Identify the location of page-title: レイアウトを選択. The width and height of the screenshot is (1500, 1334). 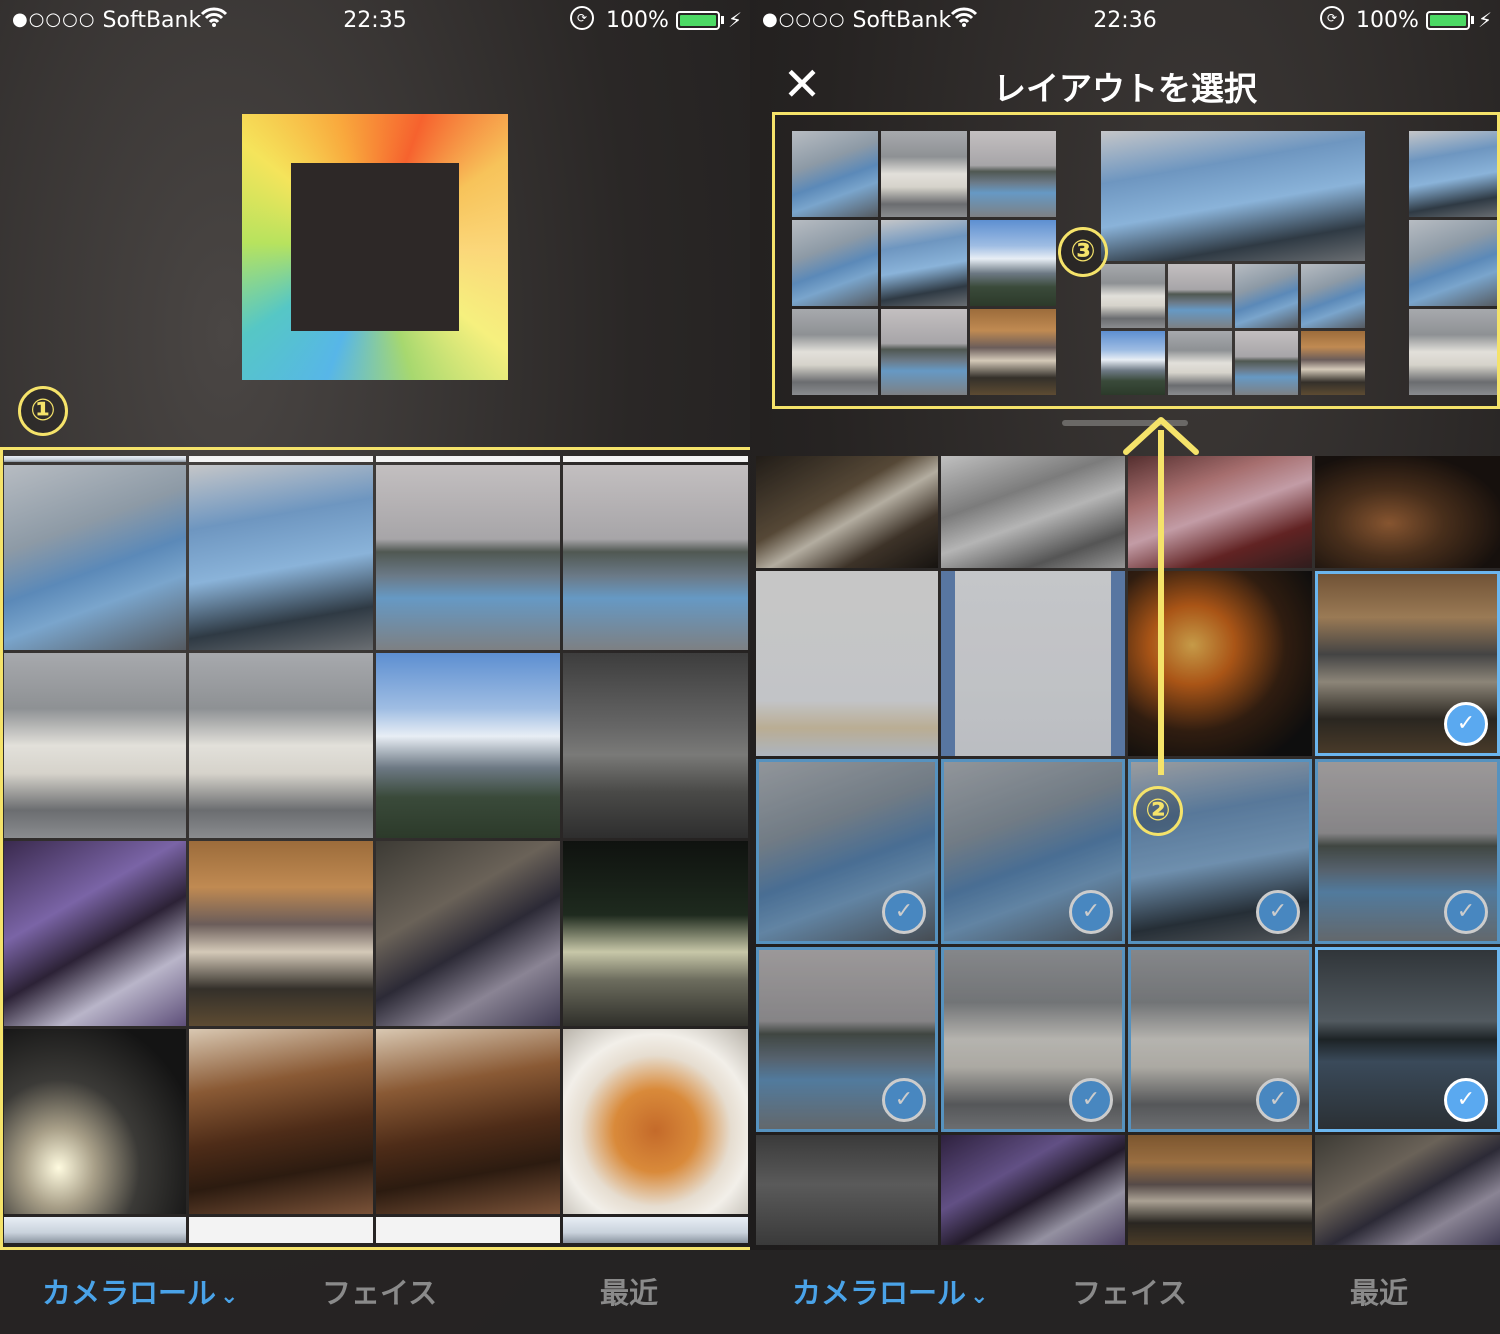
(1125, 88).